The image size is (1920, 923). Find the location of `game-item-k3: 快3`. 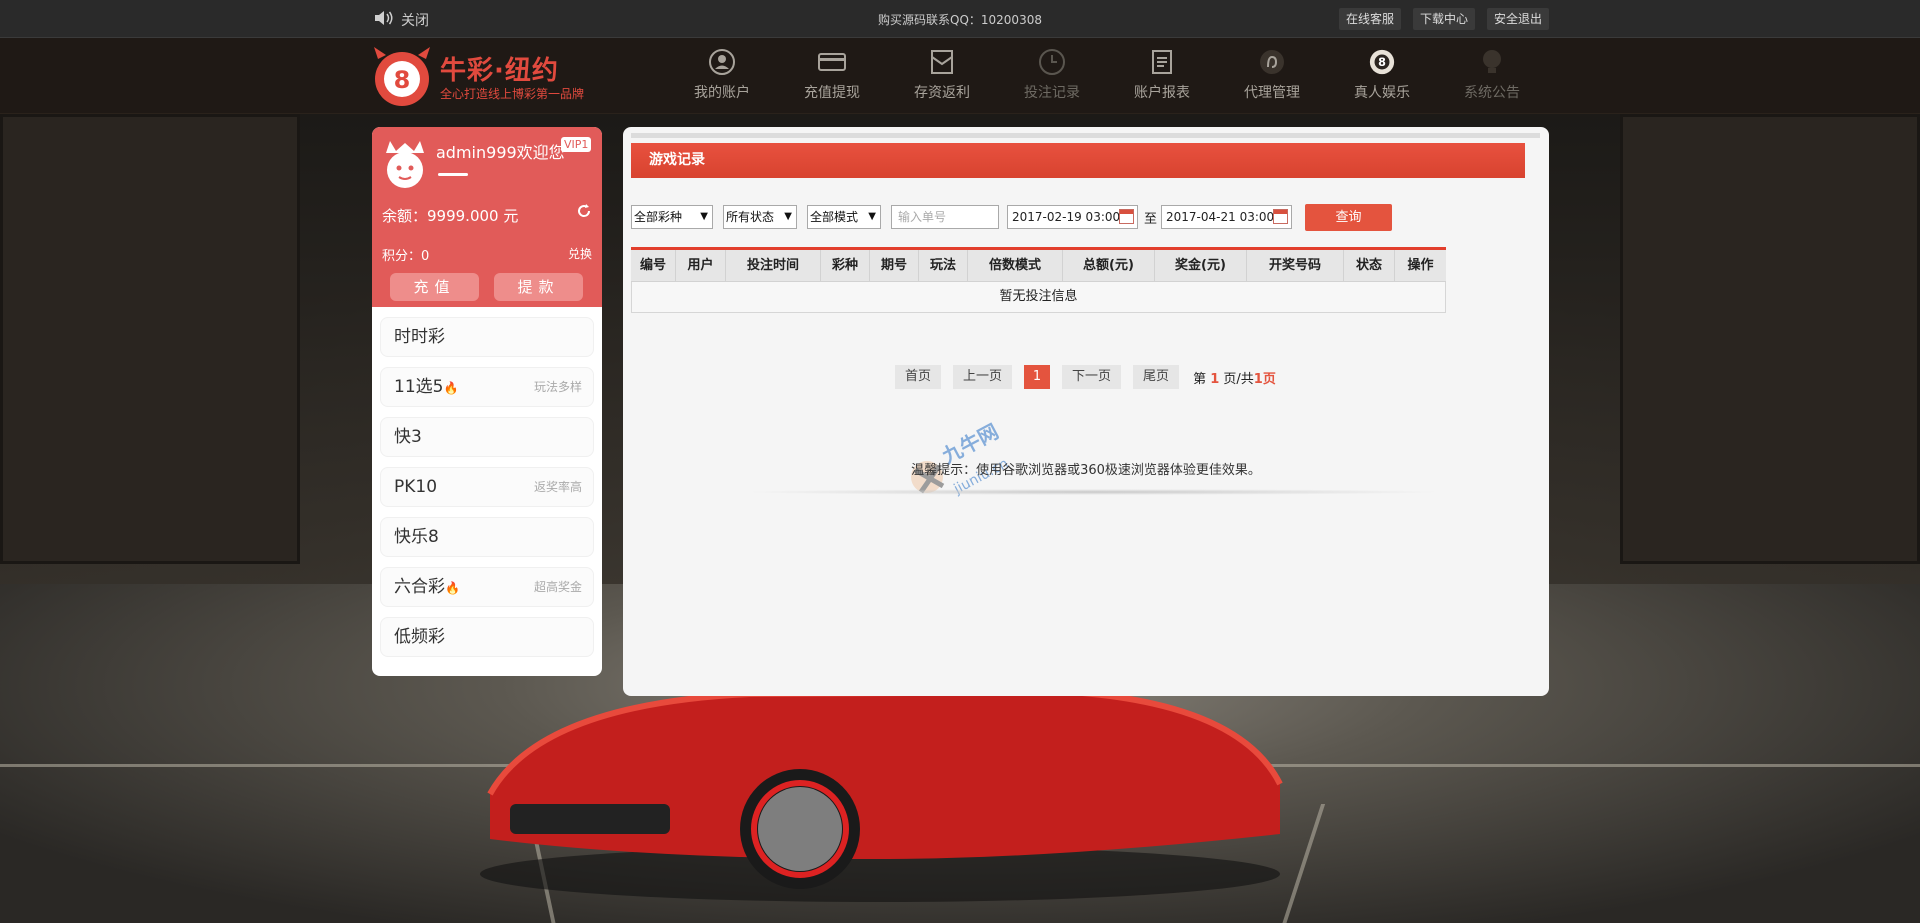

game-item-k3: 快3 is located at coordinates (487, 437).